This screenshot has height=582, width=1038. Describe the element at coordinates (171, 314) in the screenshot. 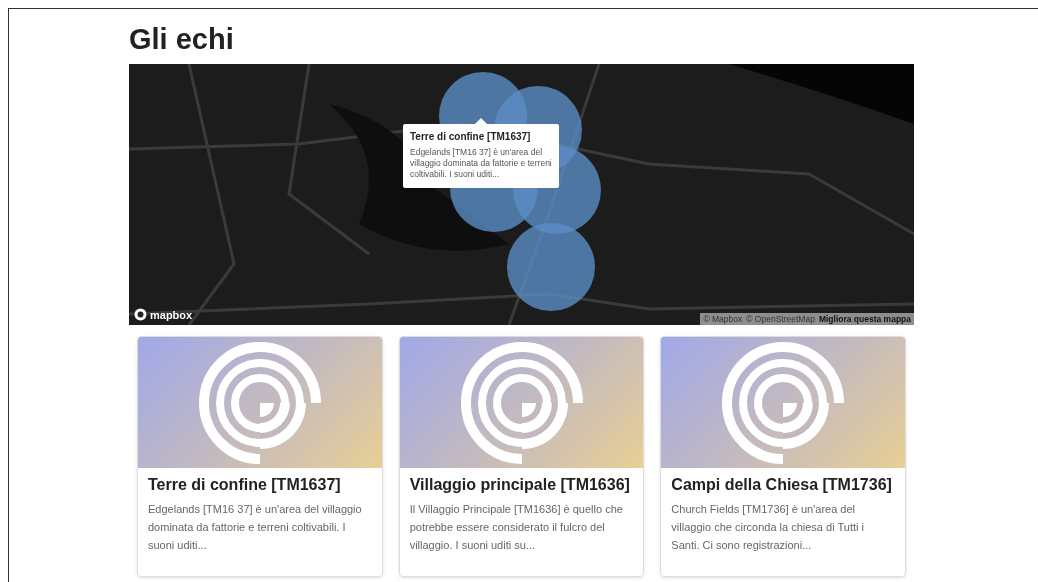

I see `mapbox-logo-text: mapbox` at that location.